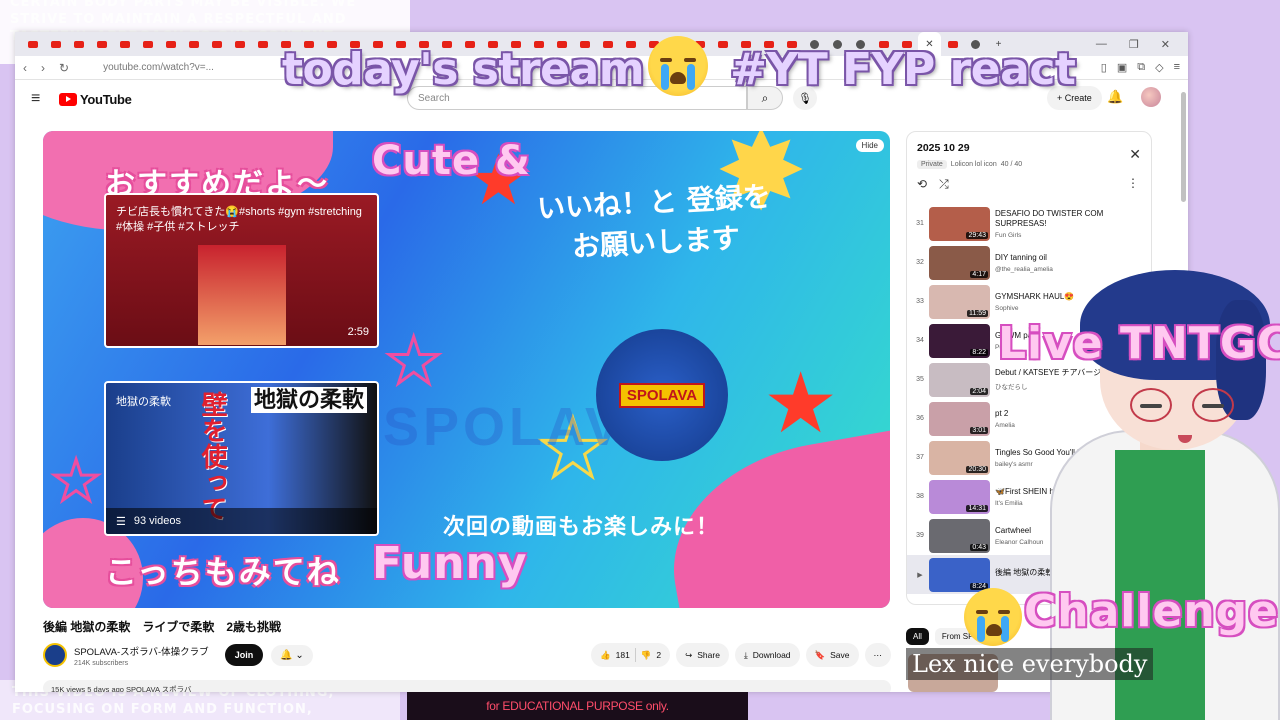 This screenshot has height=720, width=1280. I want to click on playlist-owner: Lolicon lol icon, so click(974, 164).